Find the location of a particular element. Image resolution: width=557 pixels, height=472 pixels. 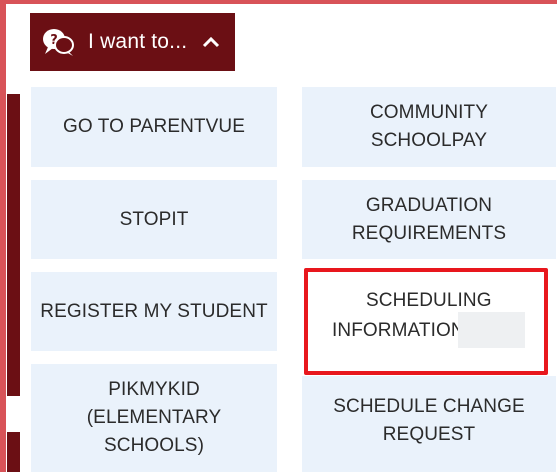

link-label: PIKMYKID (ELEMENTARY SCHOOLS) is located at coordinates (154, 417).